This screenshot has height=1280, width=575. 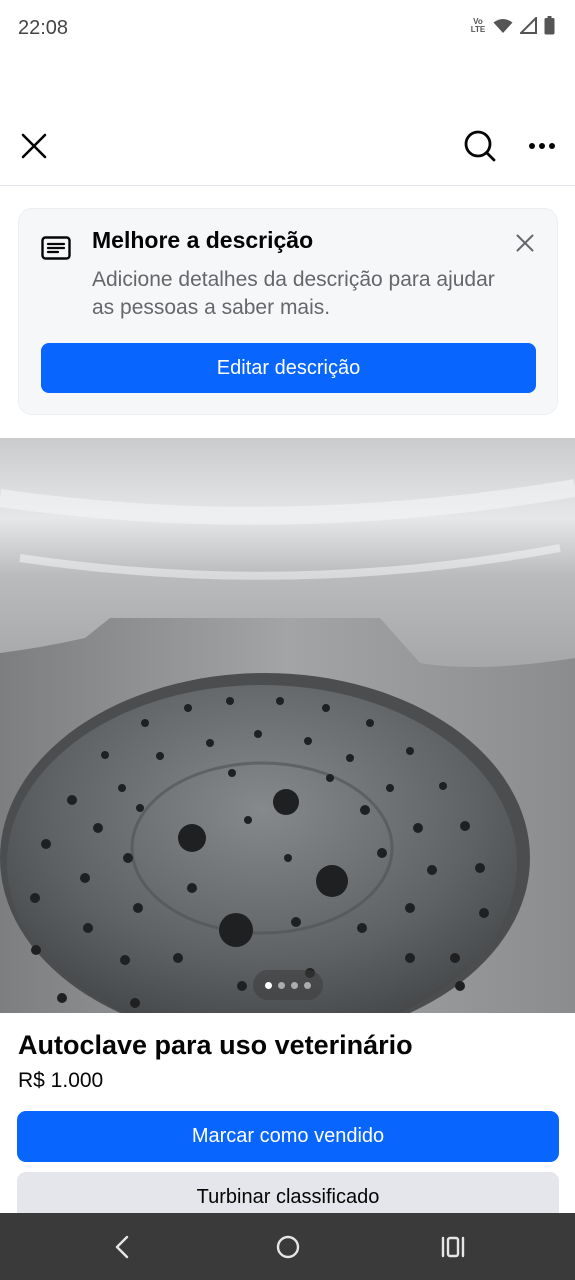 I want to click on battery-icon, so click(x=549, y=25).